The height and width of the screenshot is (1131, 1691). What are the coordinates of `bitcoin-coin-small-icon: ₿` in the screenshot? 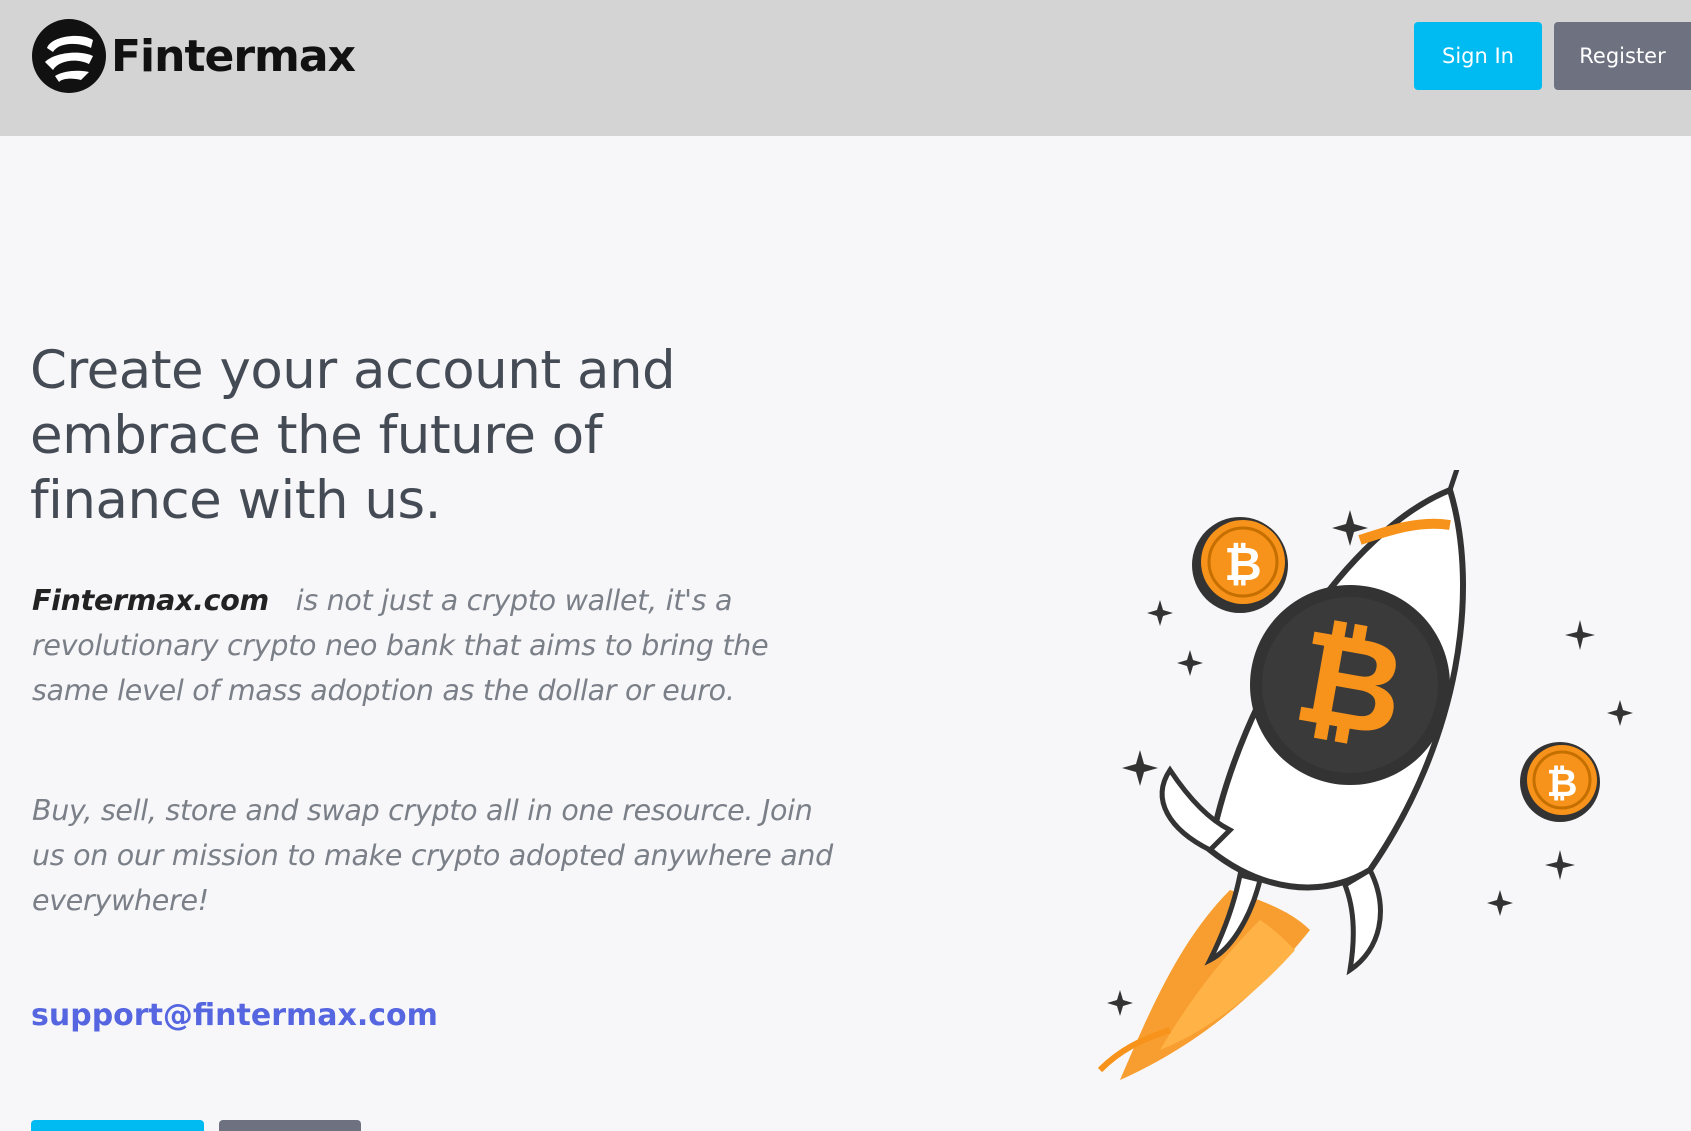 It's located at (1560, 782).